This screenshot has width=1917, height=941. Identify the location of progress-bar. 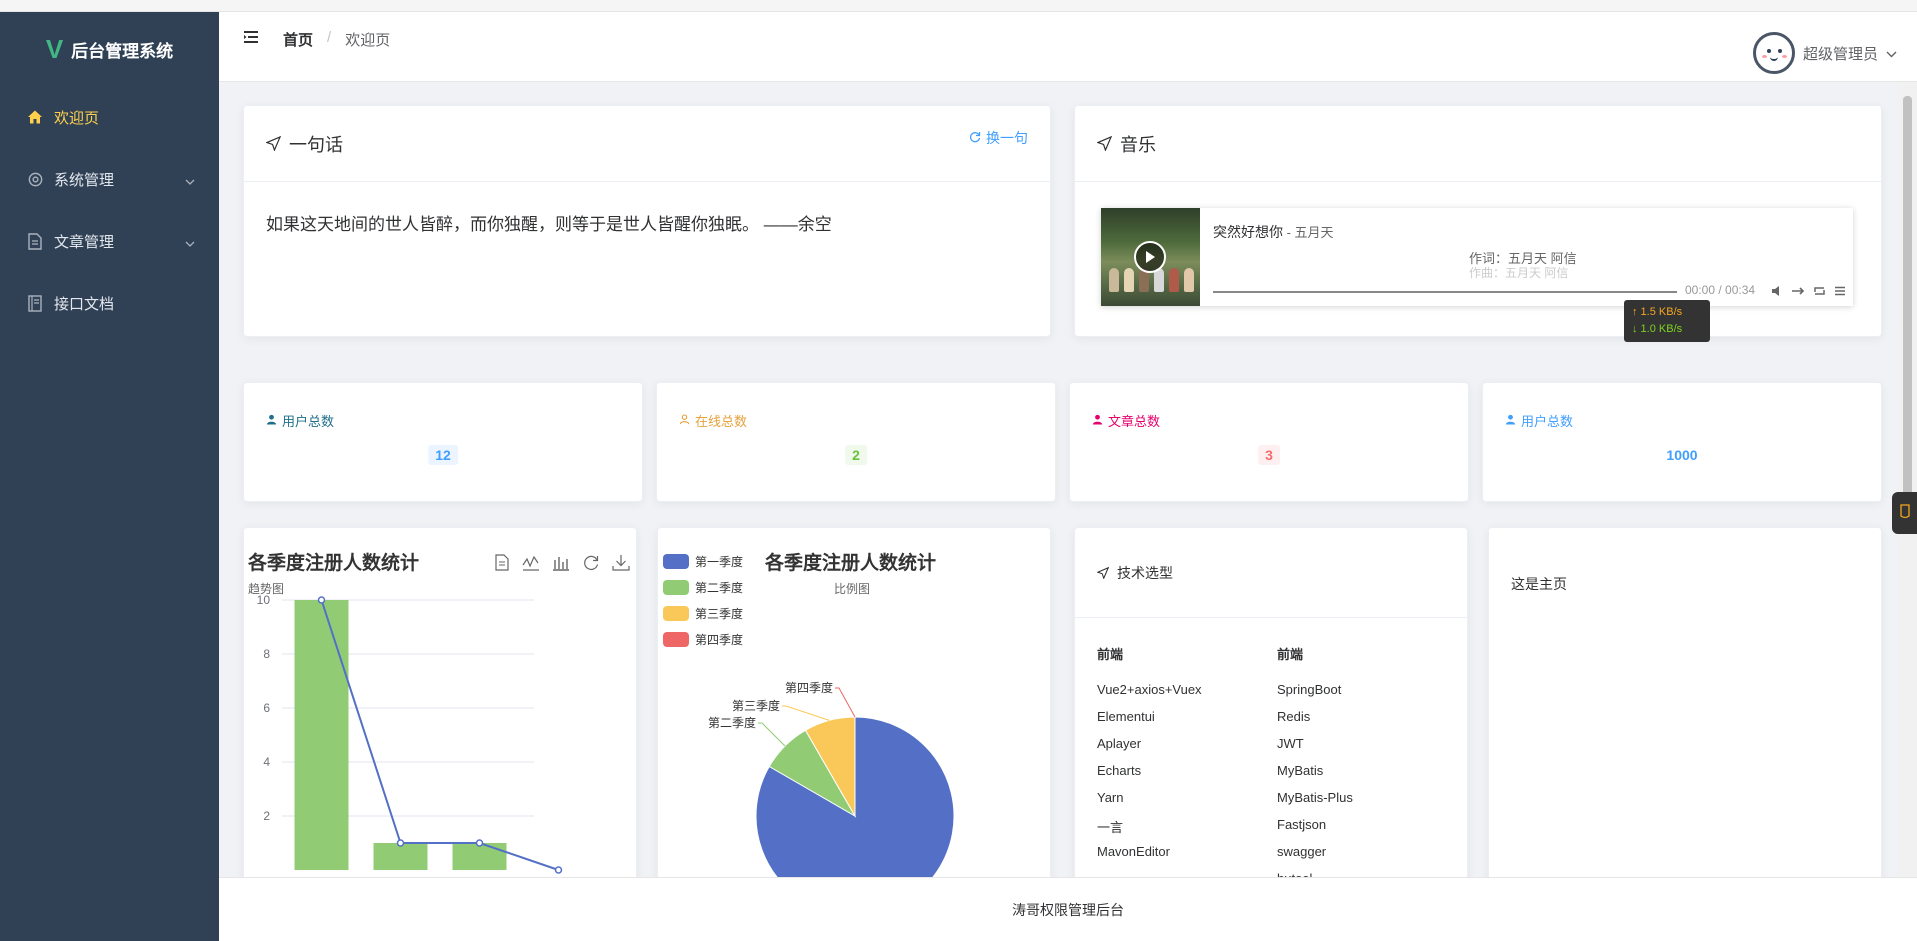
(1445, 292).